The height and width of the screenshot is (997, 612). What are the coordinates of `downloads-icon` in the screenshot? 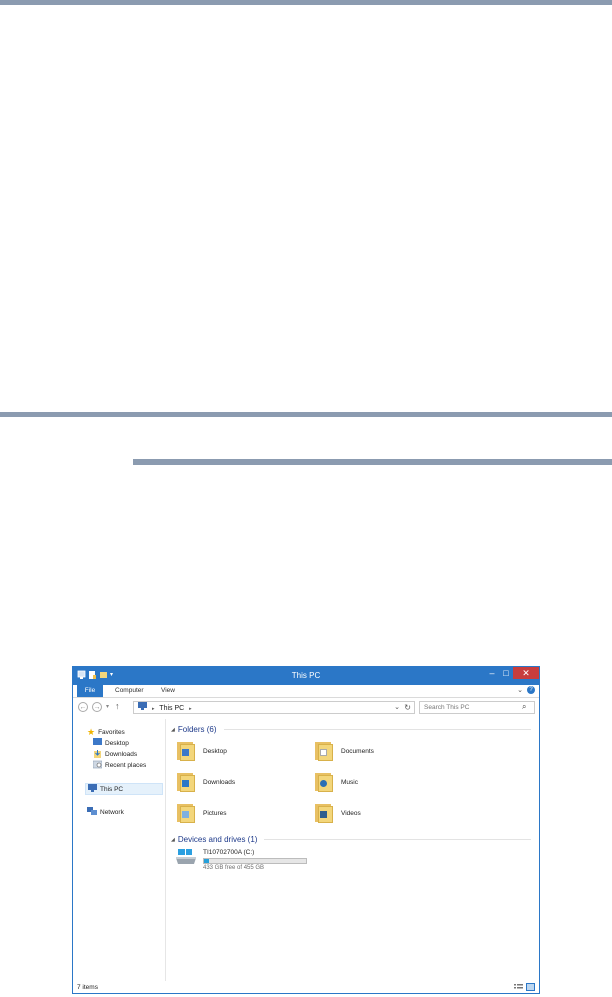 It's located at (97, 754).